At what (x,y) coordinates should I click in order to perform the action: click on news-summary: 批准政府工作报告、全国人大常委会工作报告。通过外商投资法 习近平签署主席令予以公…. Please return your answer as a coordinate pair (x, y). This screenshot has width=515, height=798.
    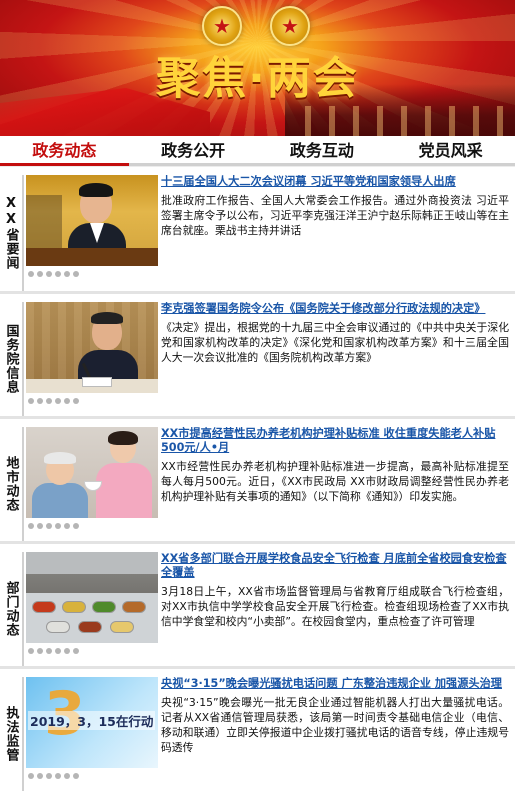
    Looking at the image, I should click on (335, 215).